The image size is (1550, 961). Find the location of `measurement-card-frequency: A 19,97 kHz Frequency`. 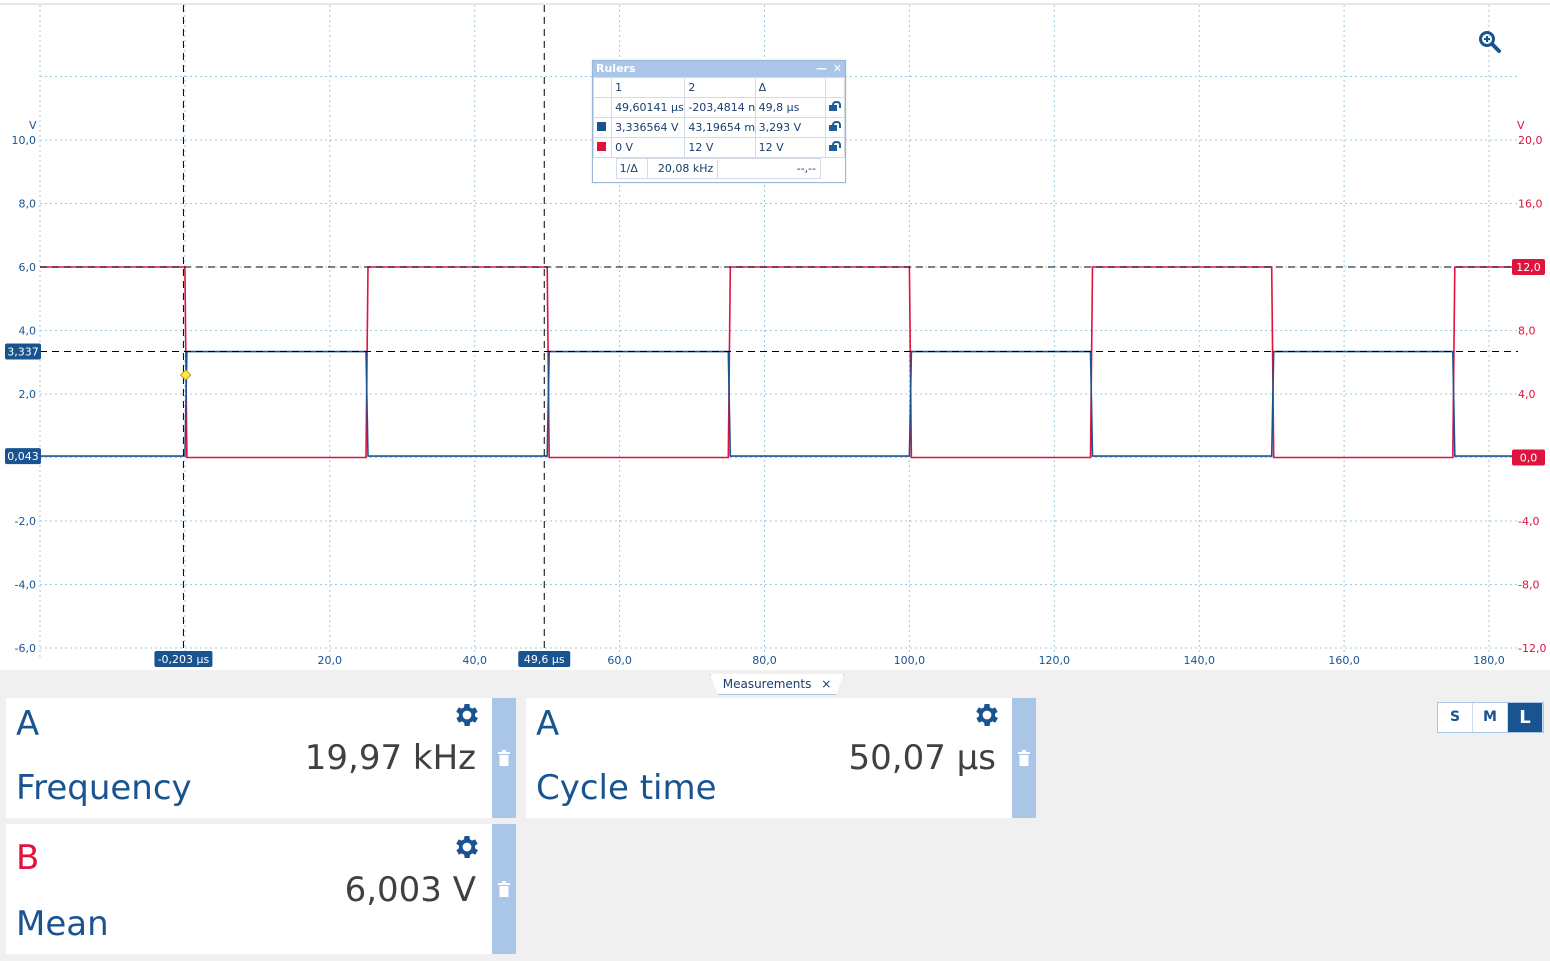

measurement-card-frequency: A 19,97 kHz Frequency is located at coordinates (261, 758).